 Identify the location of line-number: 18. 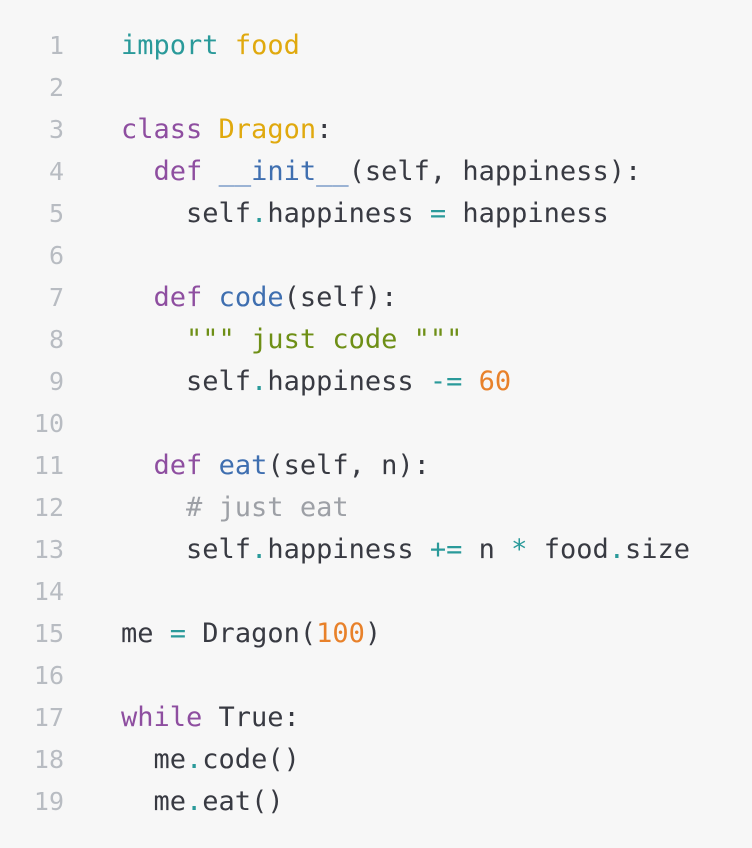
(48, 759).